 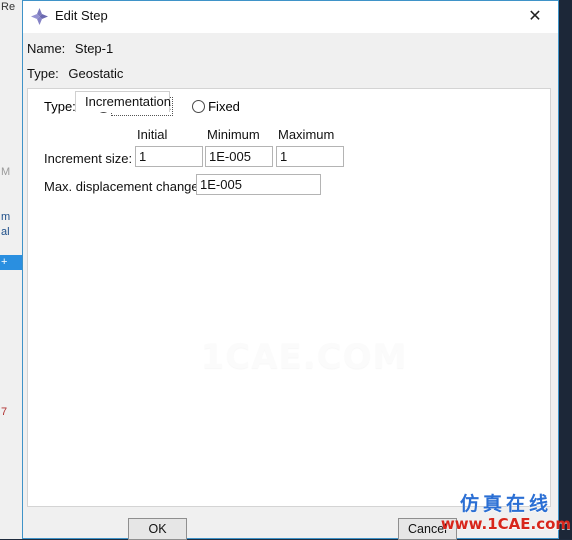 What do you see at coordinates (169, 156) in the screenshot?
I see `increment-size-initial-input` at bounding box center [169, 156].